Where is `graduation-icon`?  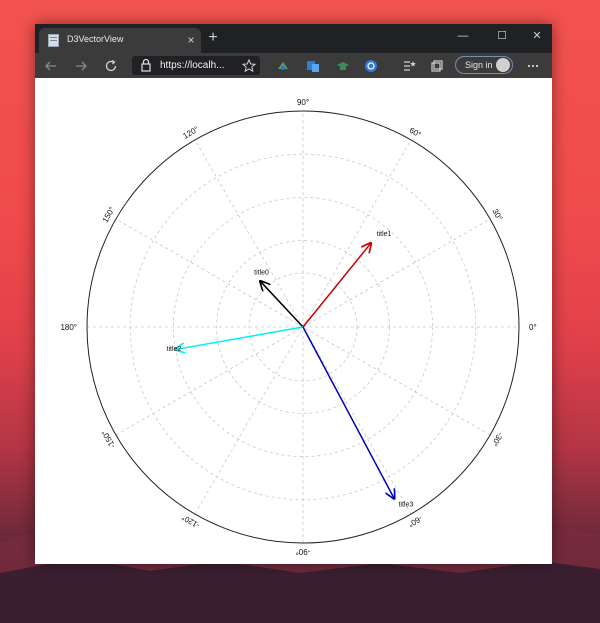 graduation-icon is located at coordinates (343, 66).